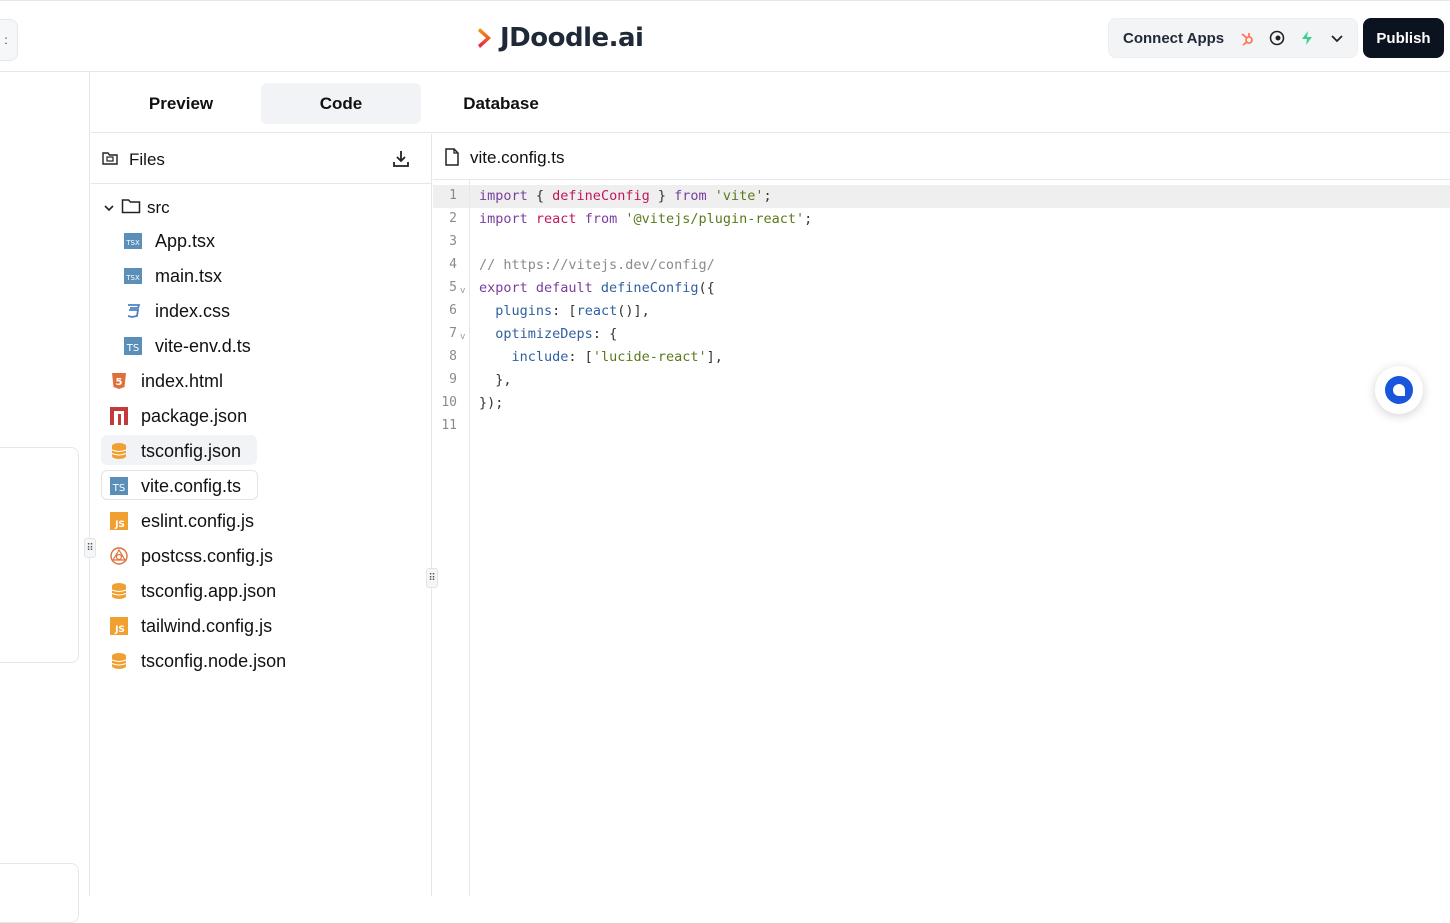 Image resolution: width=1450 pixels, height=923 pixels. I want to click on file-item: TS vite-env.d.ts, so click(187, 346).